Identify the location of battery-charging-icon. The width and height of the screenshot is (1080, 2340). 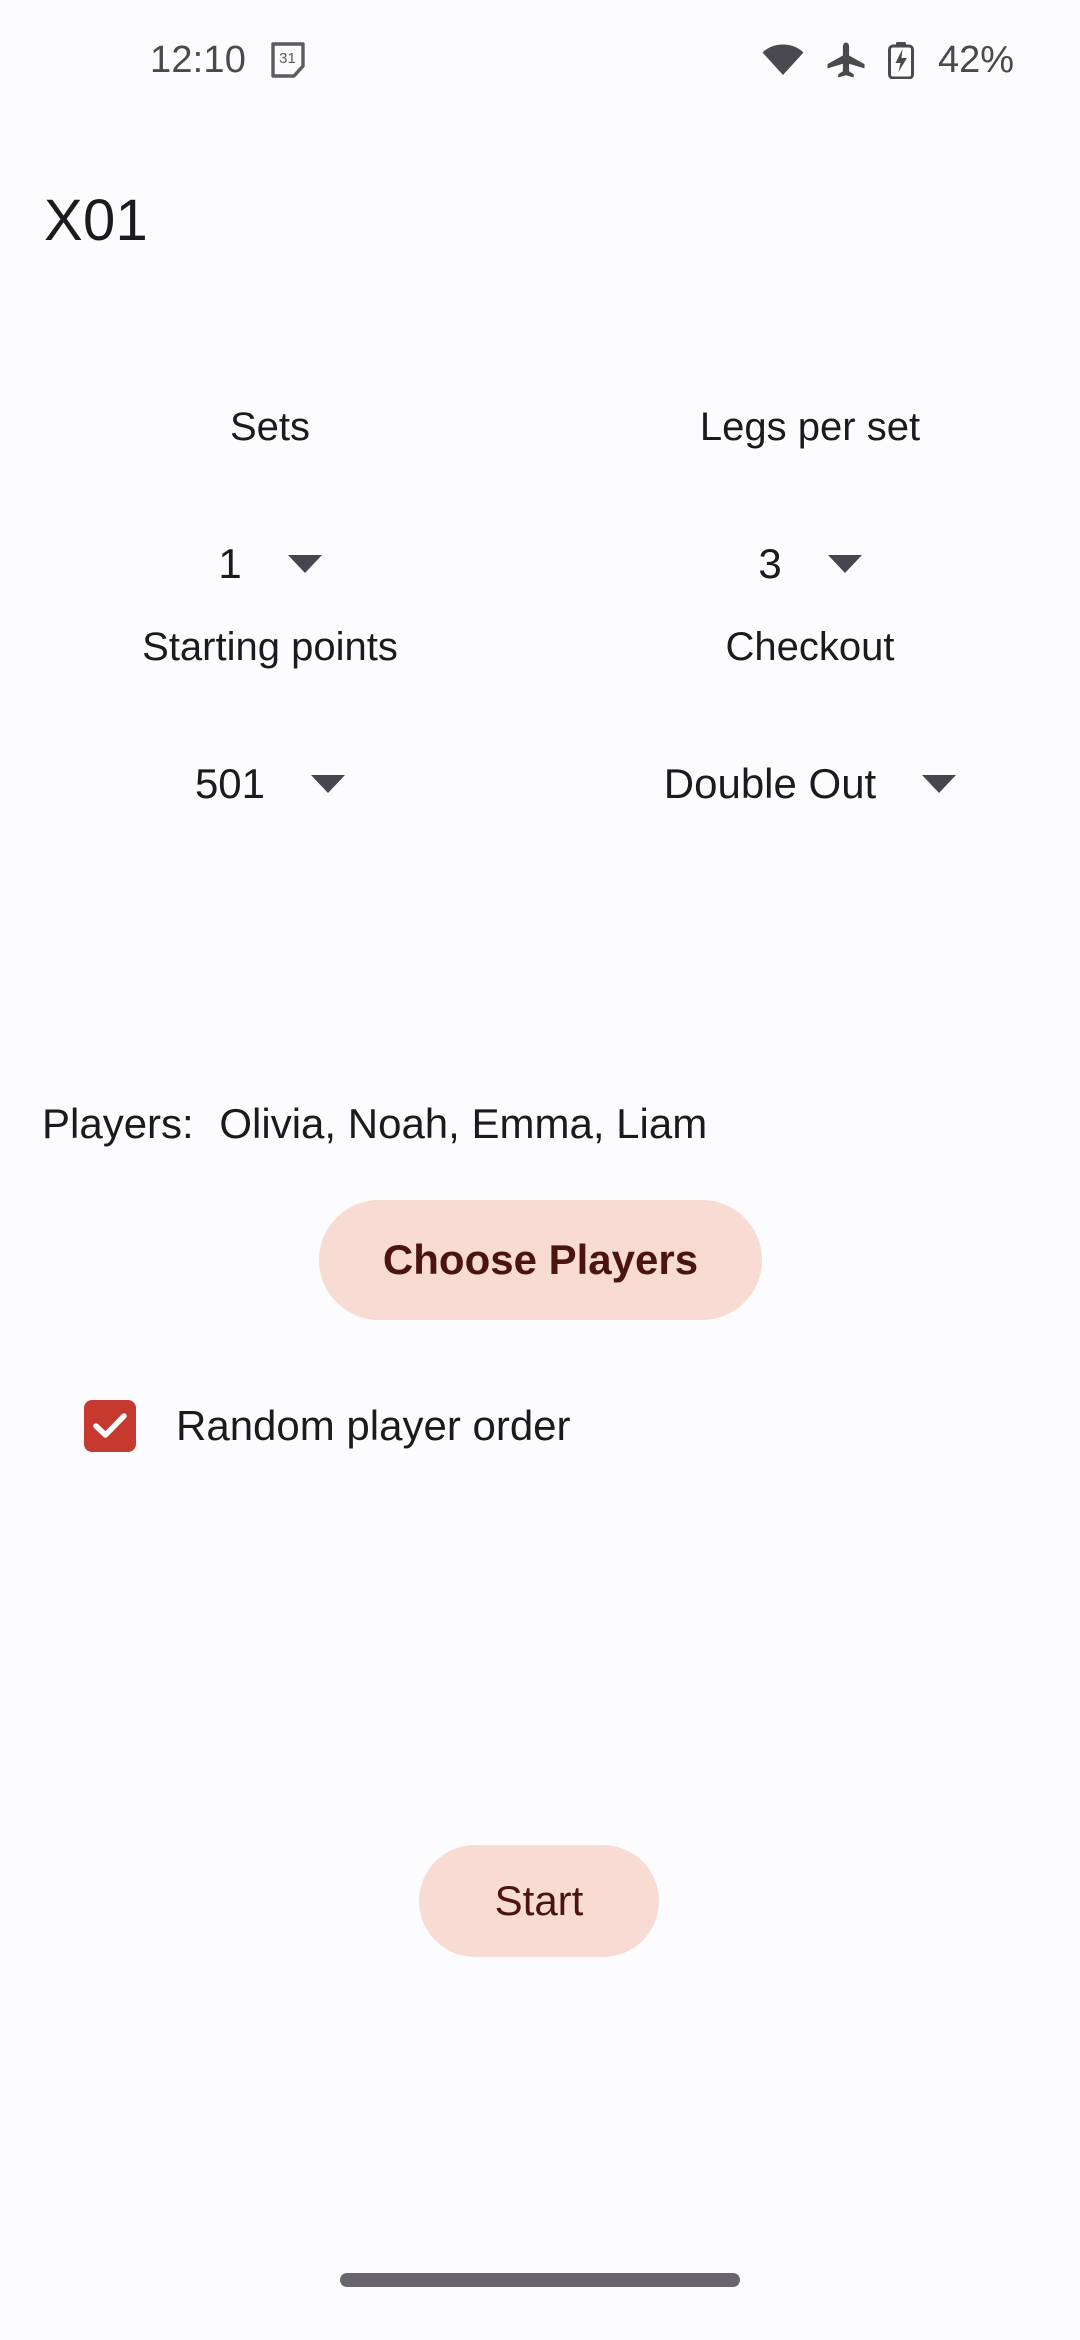
(900, 60).